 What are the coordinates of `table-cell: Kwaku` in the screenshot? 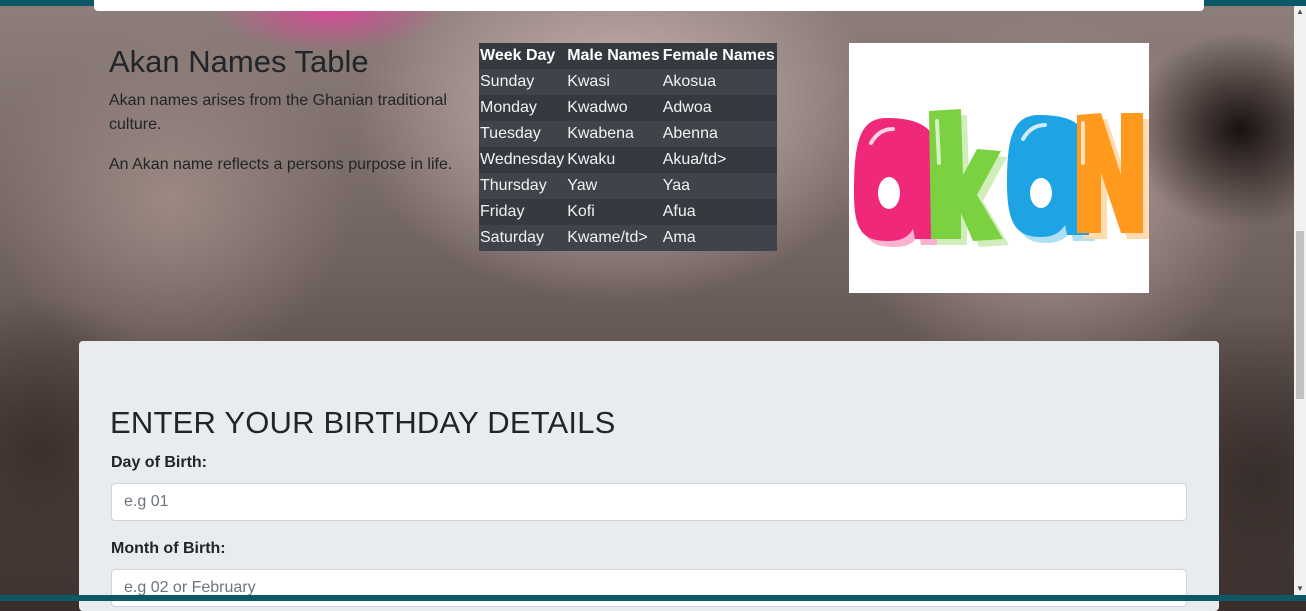 It's located at (614, 160).